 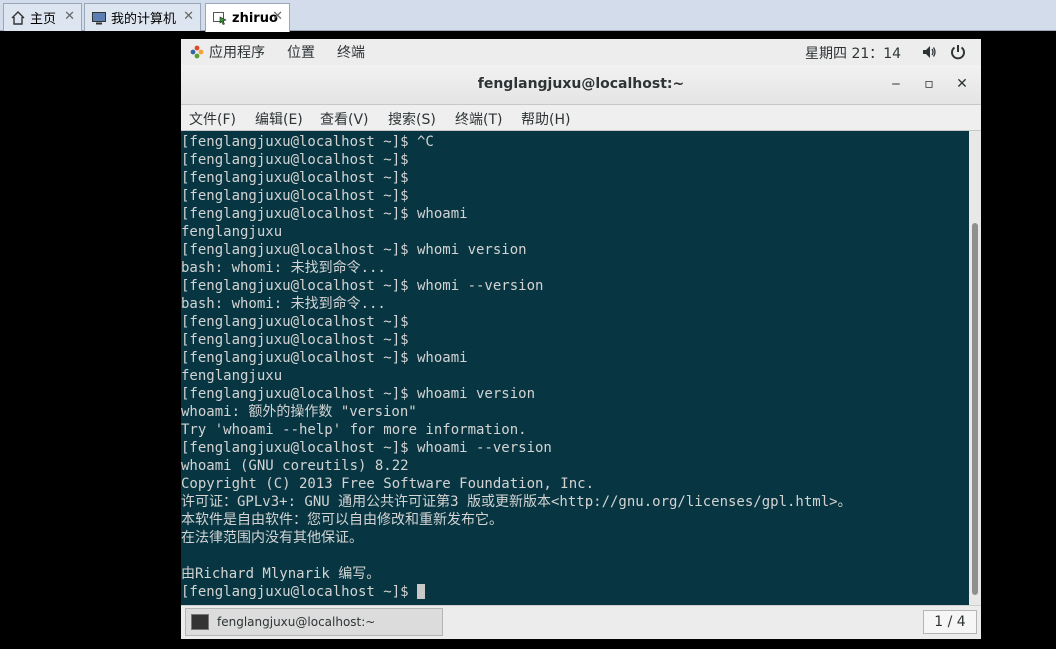 I want to click on menu-file: 文件(F), so click(x=212, y=119).